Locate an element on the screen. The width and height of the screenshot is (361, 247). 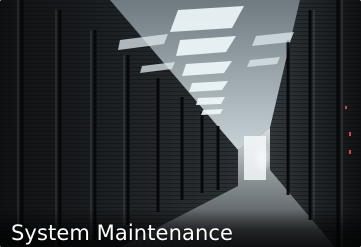
tile-caption: System Maintenance is located at coordinates (122, 233).